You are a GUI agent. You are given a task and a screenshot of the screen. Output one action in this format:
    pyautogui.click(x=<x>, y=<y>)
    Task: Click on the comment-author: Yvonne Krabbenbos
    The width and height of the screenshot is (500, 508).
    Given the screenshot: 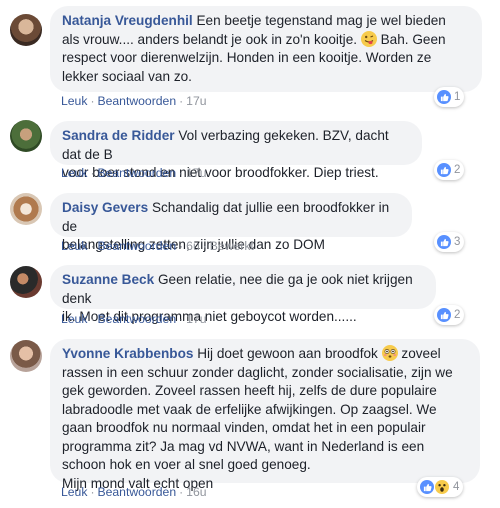 What is the action you would take?
    pyautogui.click(x=127, y=353)
    